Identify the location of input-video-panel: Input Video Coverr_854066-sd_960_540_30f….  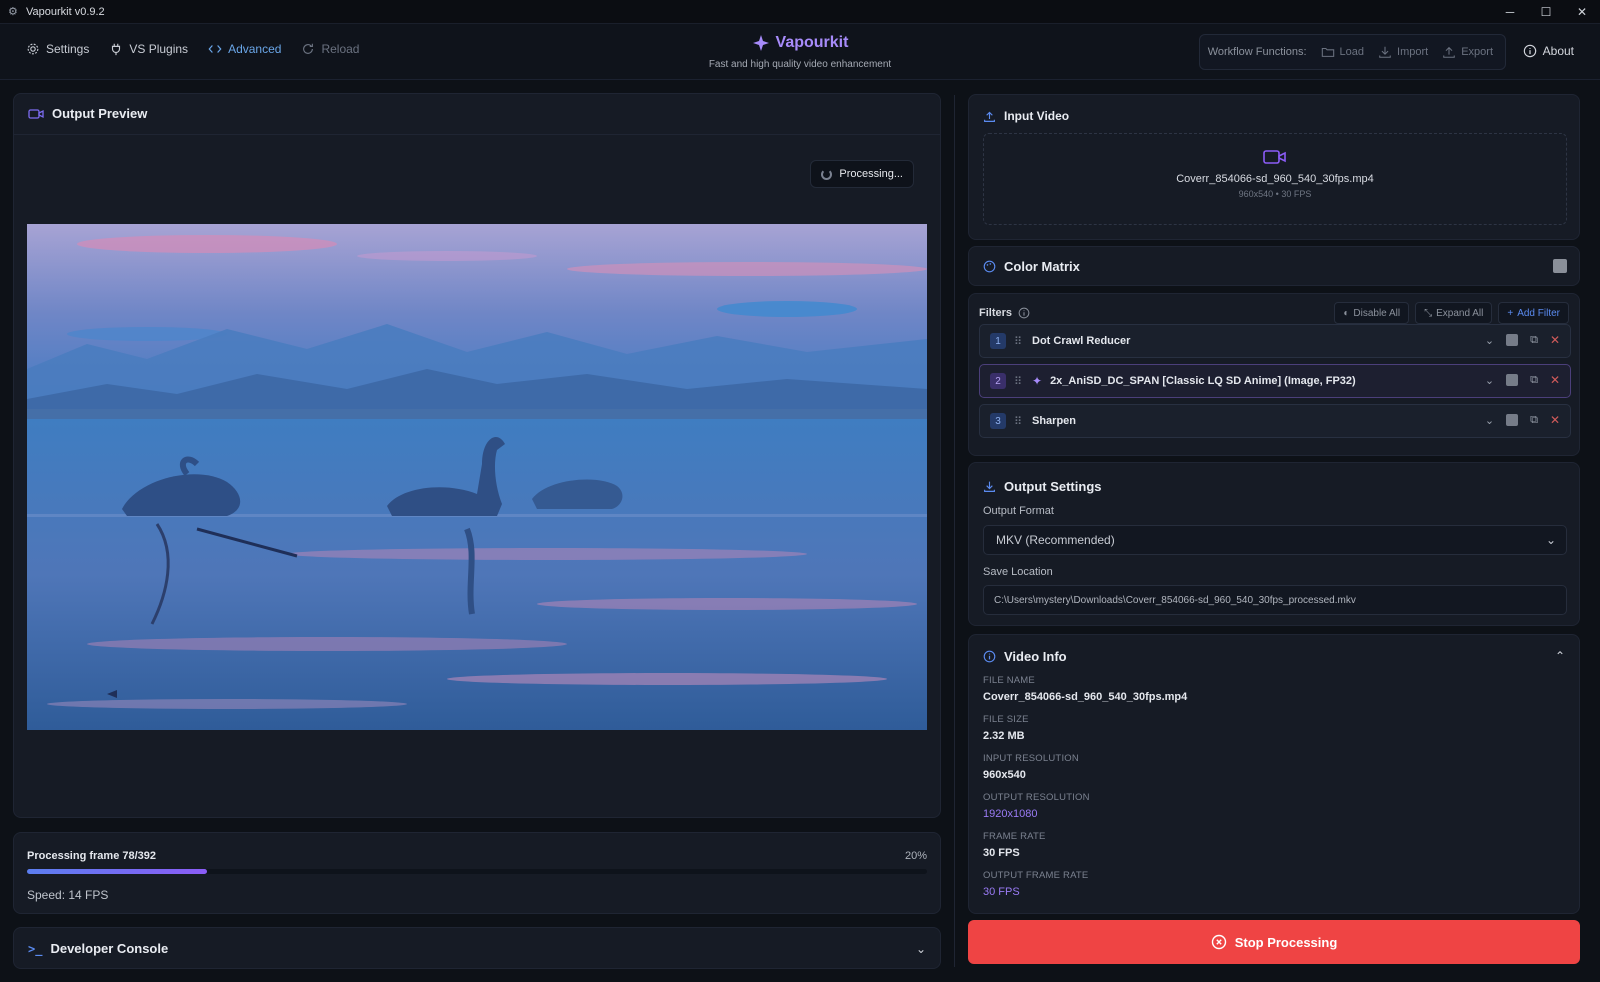
(1274, 167).